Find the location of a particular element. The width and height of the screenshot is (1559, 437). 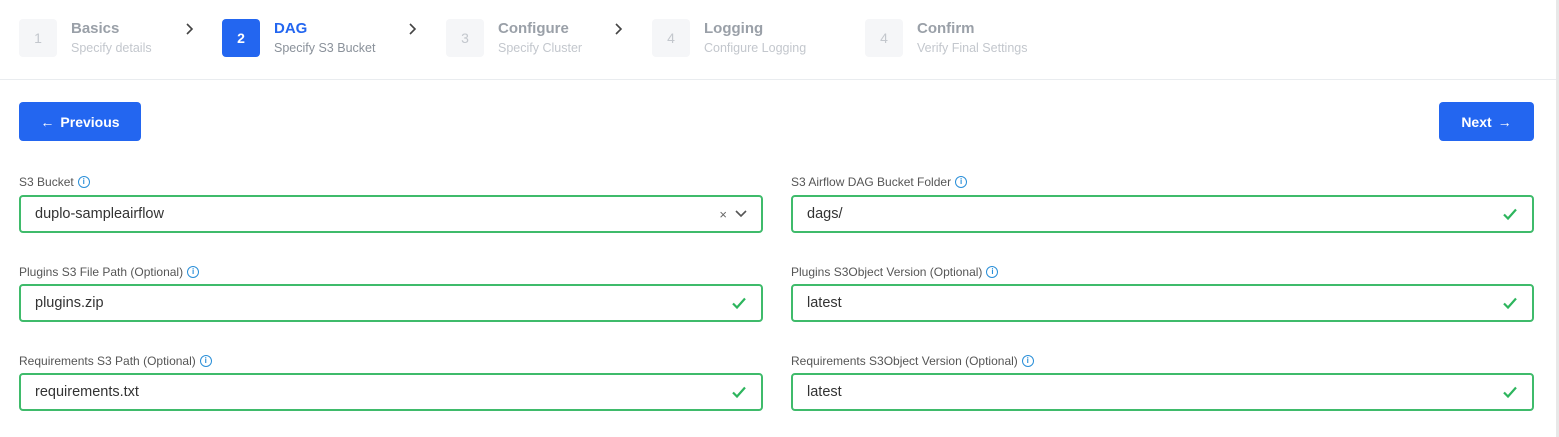

plugins-version-label: Plugins S3Object Version (Optional) i is located at coordinates (895, 272).